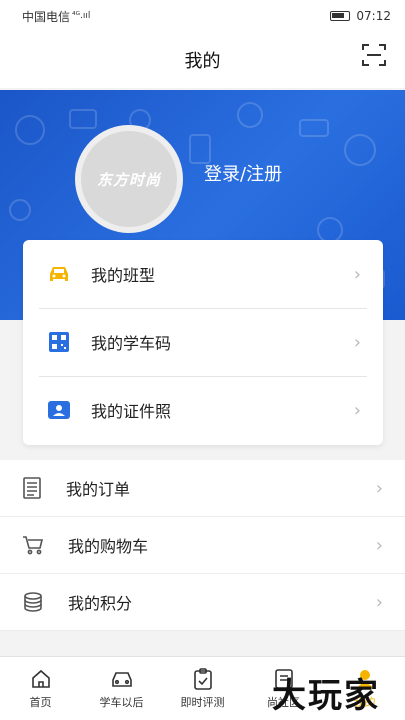  I want to click on car-icon, so click(59, 274).